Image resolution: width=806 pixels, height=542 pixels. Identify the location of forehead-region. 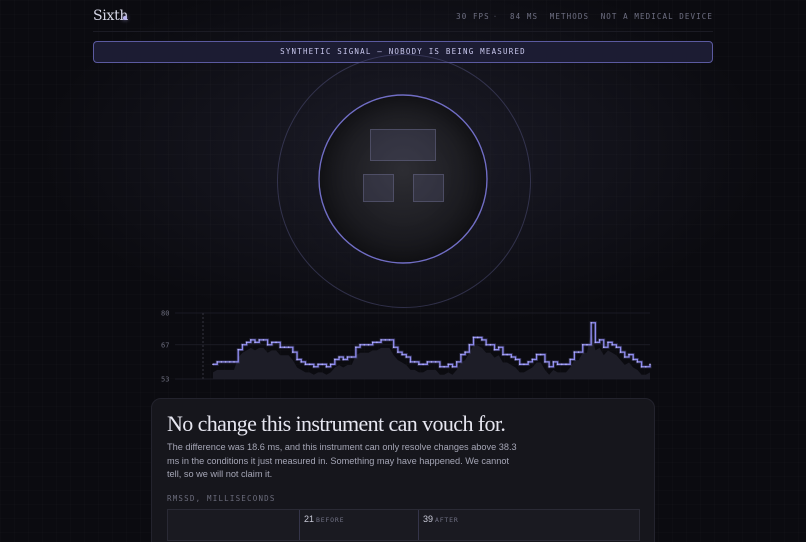
(403, 145).